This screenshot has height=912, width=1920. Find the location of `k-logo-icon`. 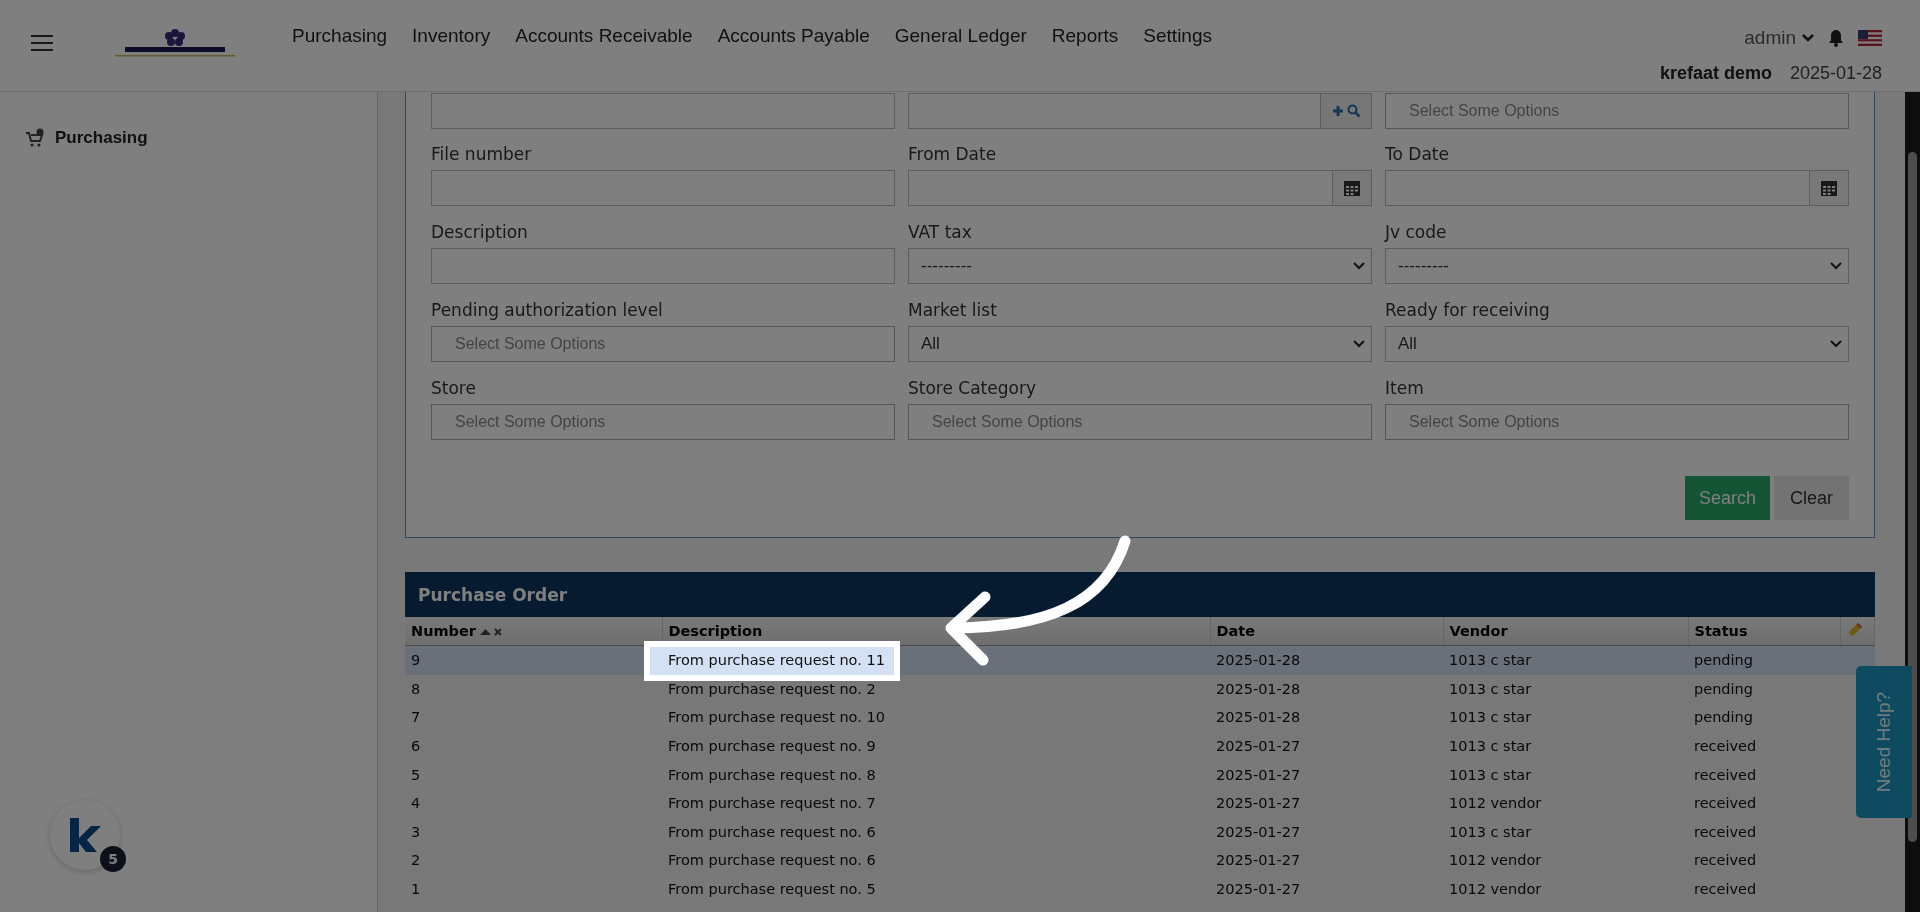

k-logo-icon is located at coordinates (85, 835).